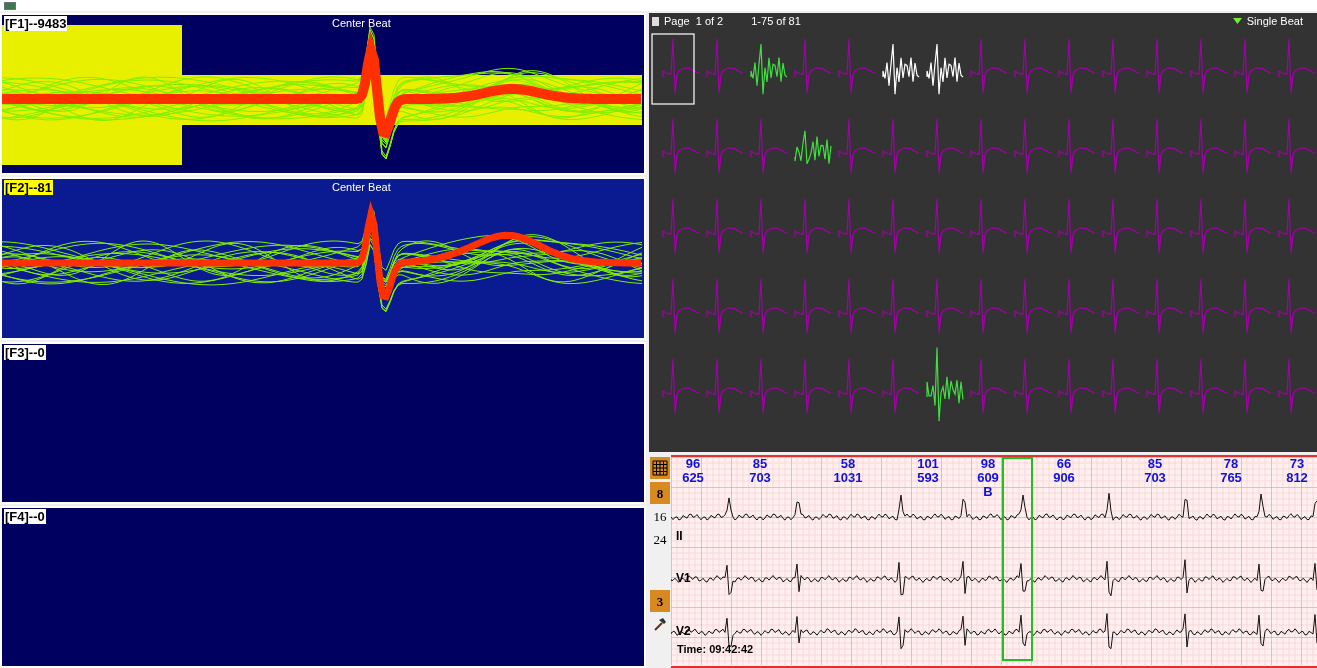 The width and height of the screenshot is (1317, 668). What do you see at coordinates (1274, 21) in the screenshot?
I see `view-mode-label: Single Beat` at bounding box center [1274, 21].